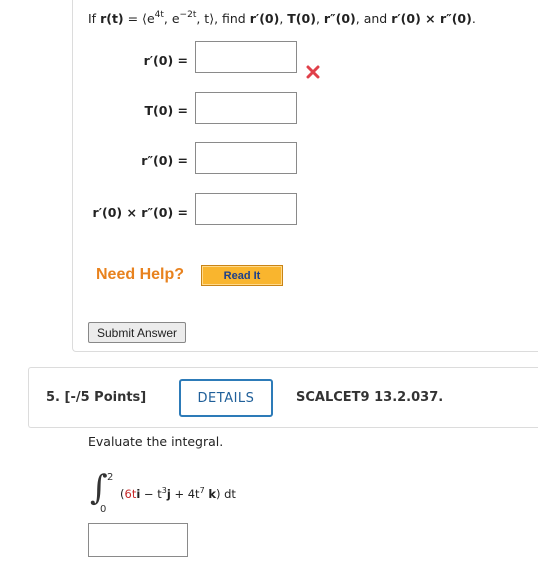 This screenshot has height=570, width=538. What do you see at coordinates (140, 274) in the screenshot?
I see `need-help-label: Need Help?` at bounding box center [140, 274].